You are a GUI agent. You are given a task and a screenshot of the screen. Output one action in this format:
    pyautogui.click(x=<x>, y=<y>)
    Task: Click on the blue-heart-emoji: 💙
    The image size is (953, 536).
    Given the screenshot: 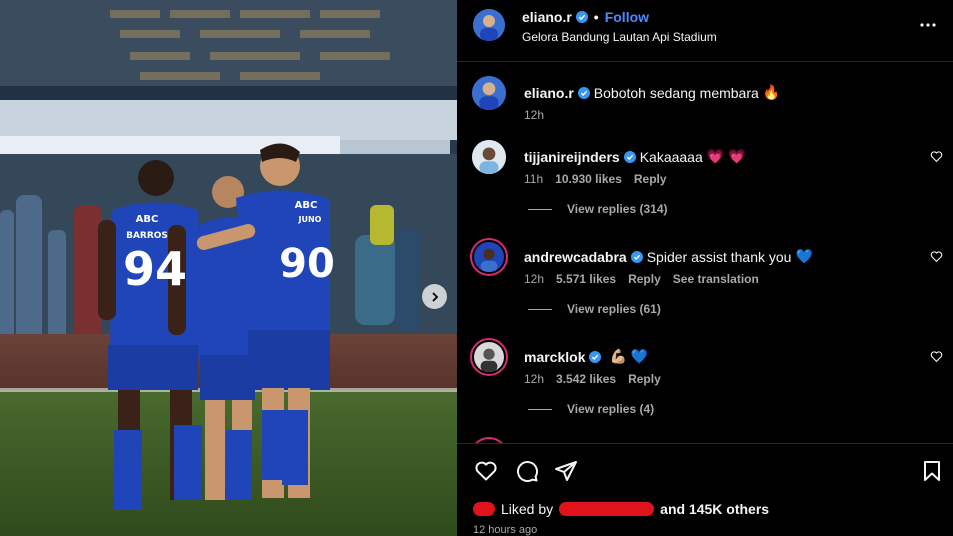 What is the action you would take?
    pyautogui.click(x=804, y=256)
    